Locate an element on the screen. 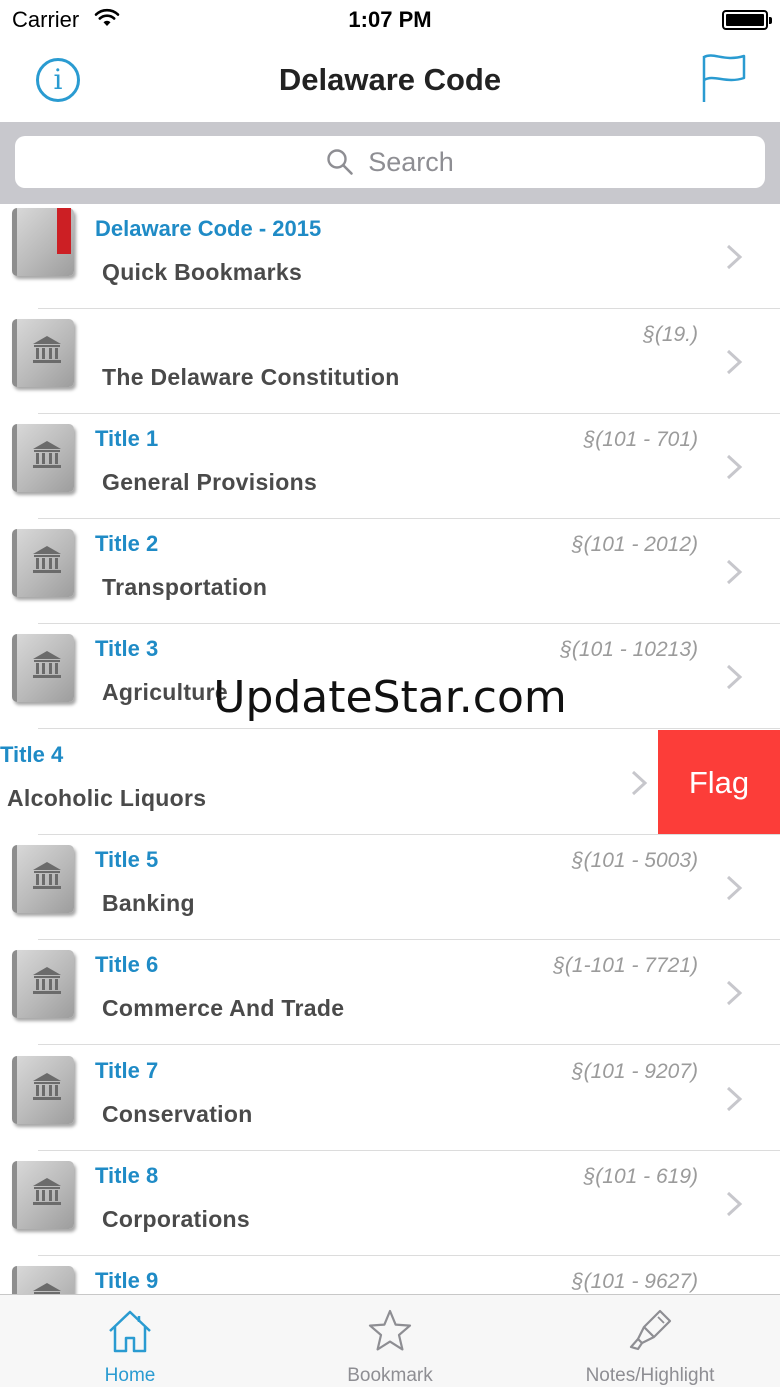  page-title: Delaware Code is located at coordinates (390, 79).